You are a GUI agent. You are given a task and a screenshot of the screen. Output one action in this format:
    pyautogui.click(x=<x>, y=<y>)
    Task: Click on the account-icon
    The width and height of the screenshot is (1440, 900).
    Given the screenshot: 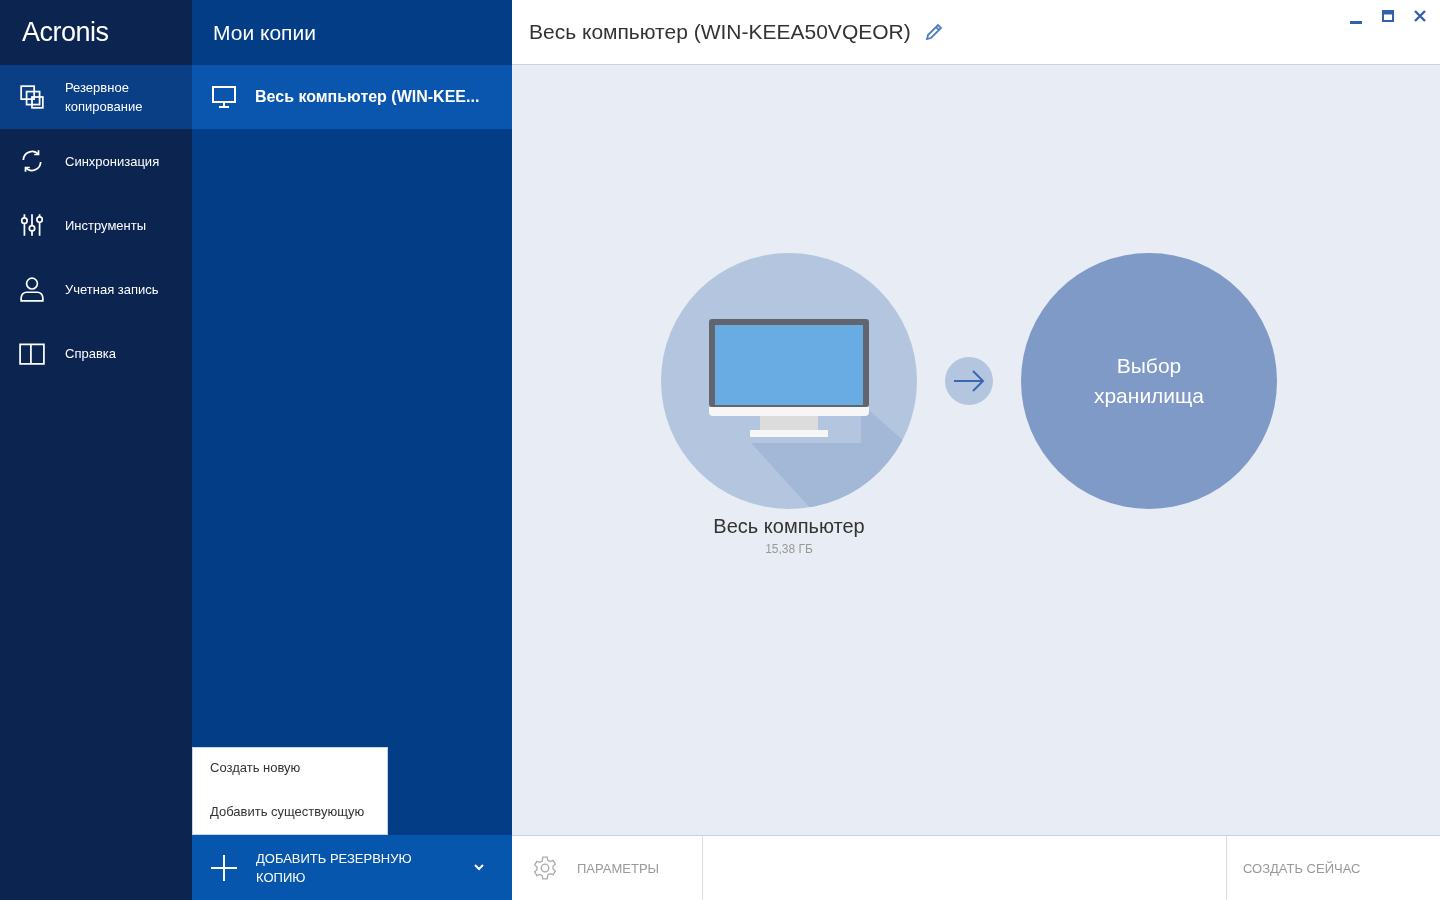 What is the action you would take?
    pyautogui.click(x=32, y=289)
    